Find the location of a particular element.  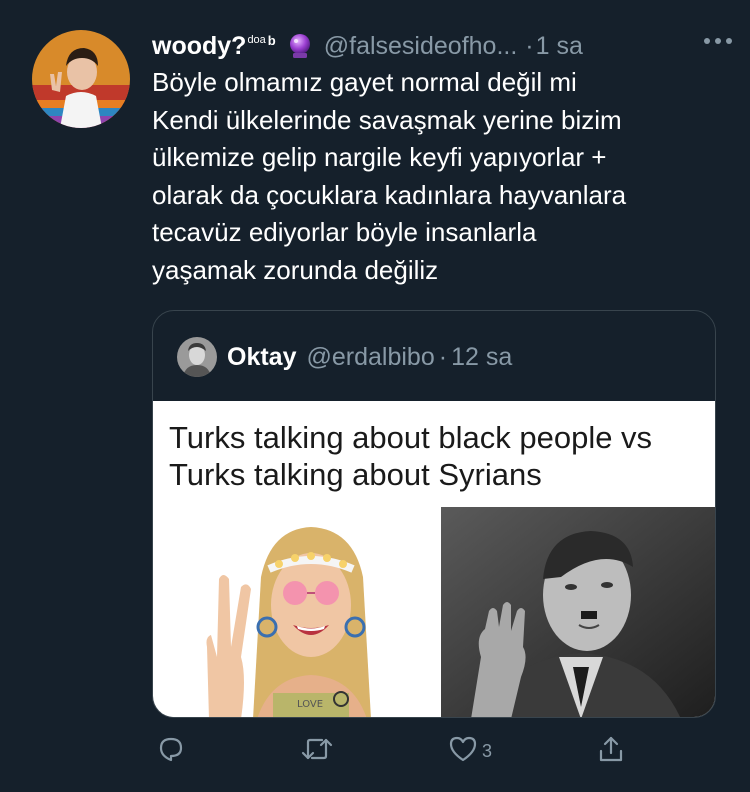

quoted-handle: @erdalbibo is located at coordinates (370, 357).